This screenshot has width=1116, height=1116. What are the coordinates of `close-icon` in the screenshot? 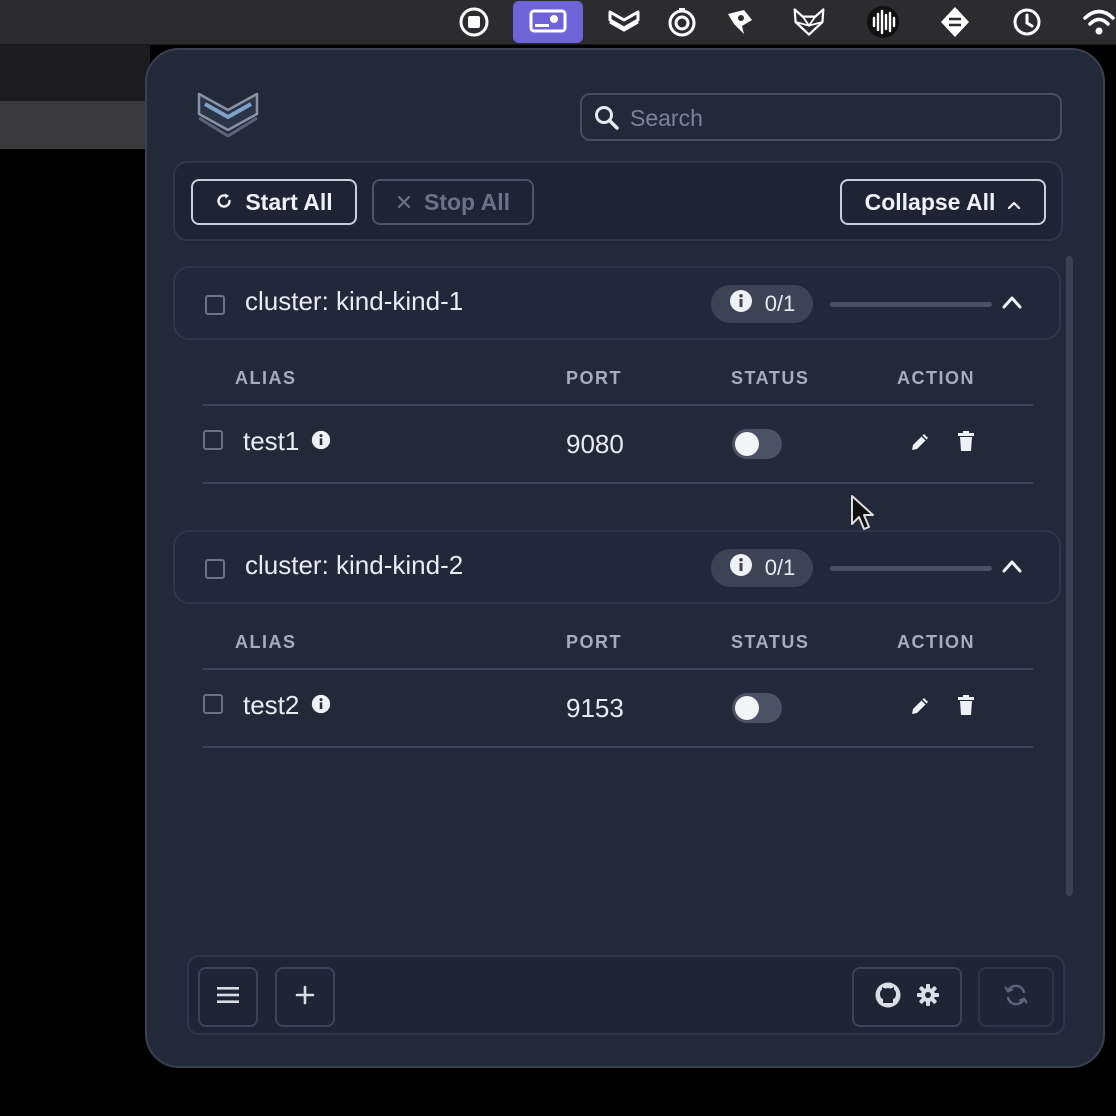 It's located at (404, 202).